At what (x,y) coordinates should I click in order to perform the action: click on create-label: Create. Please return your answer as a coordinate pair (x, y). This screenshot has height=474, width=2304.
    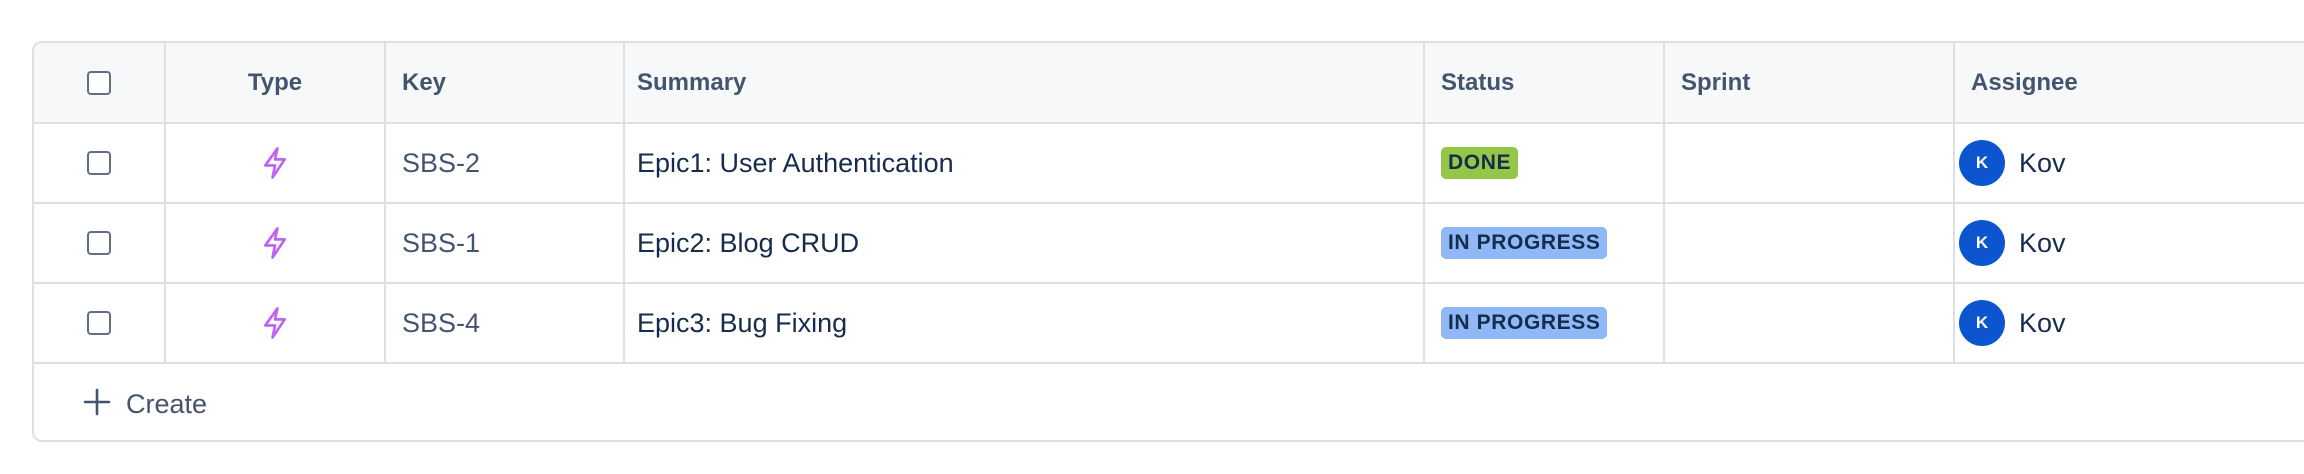
    Looking at the image, I should click on (167, 403).